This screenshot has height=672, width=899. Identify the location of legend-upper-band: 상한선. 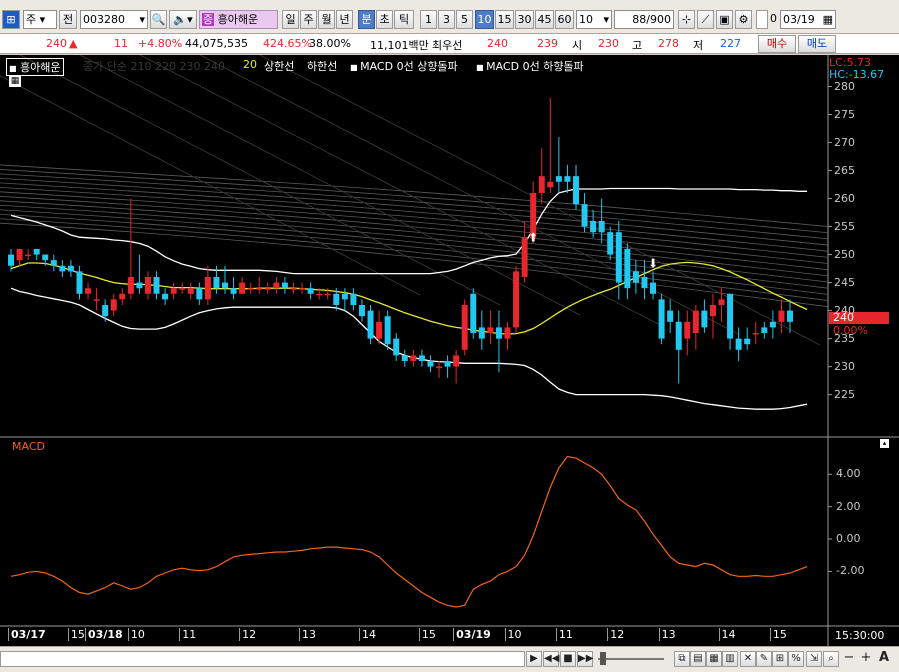
(279, 66).